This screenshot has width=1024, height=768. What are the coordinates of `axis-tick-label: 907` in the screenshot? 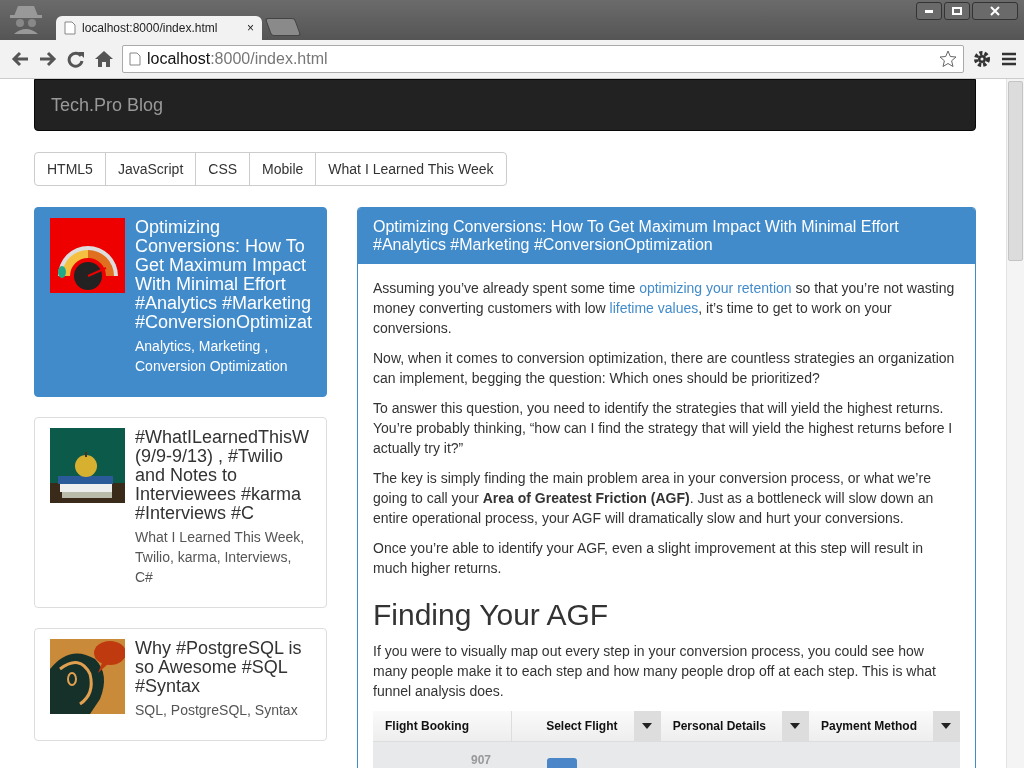 It's located at (480, 760).